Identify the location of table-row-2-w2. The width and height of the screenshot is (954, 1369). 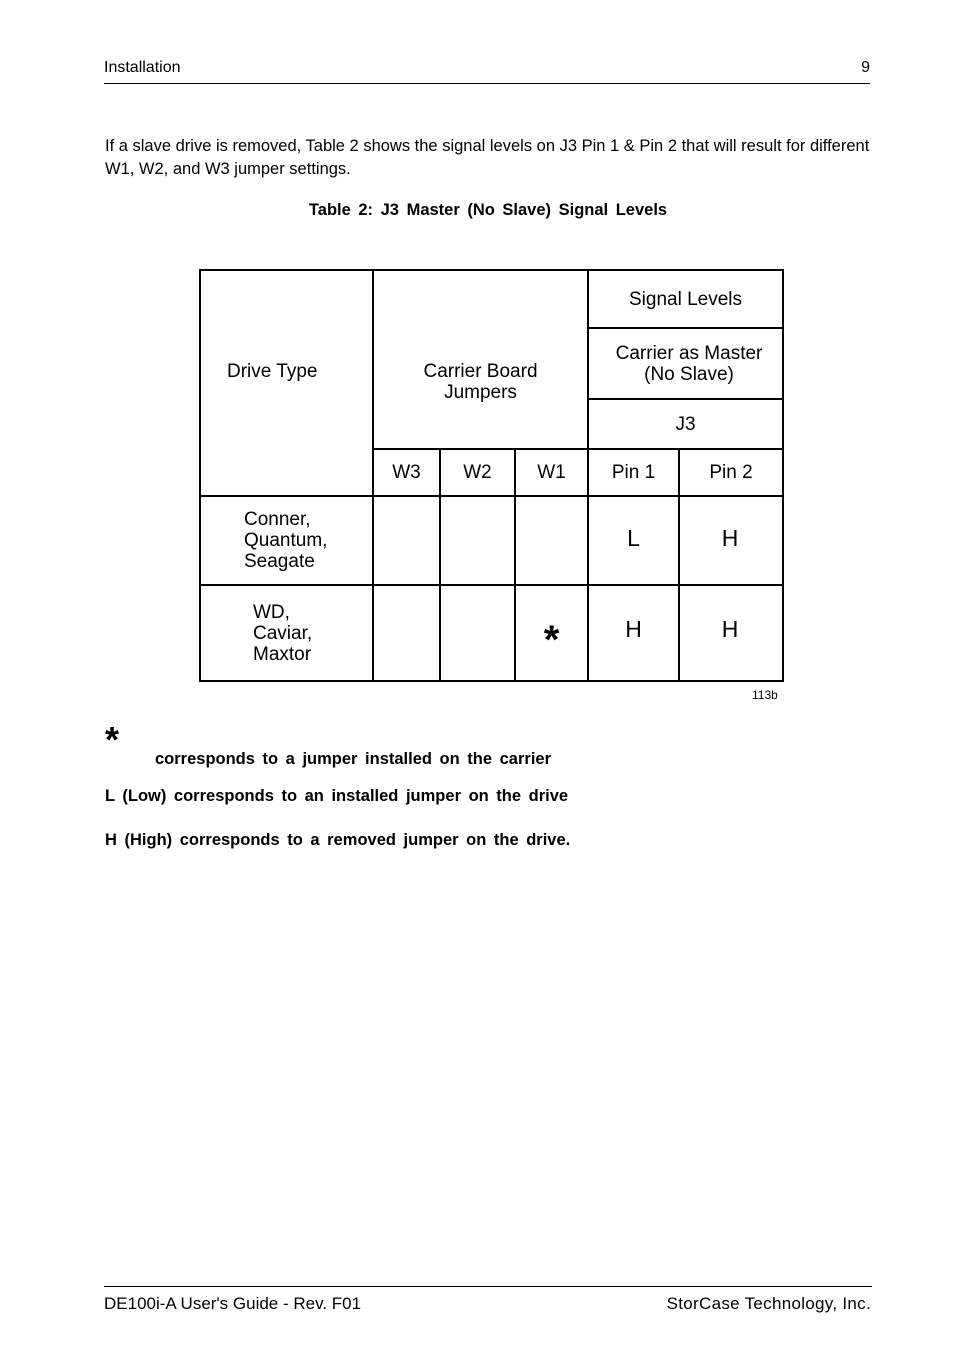
(477, 633).